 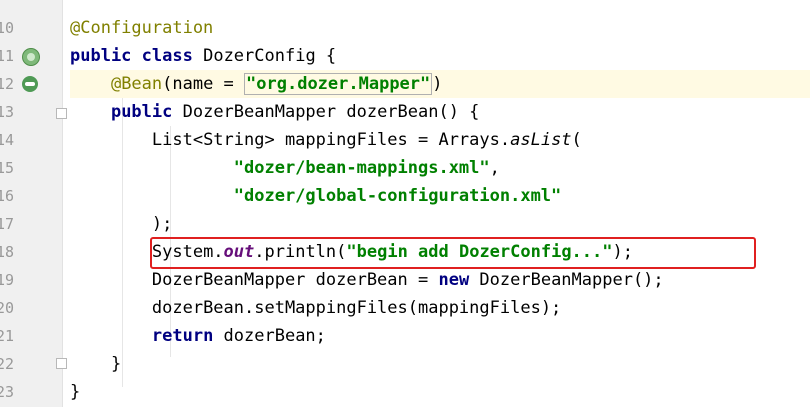 What do you see at coordinates (75, 392) in the screenshot?
I see `code-line-23: }` at bounding box center [75, 392].